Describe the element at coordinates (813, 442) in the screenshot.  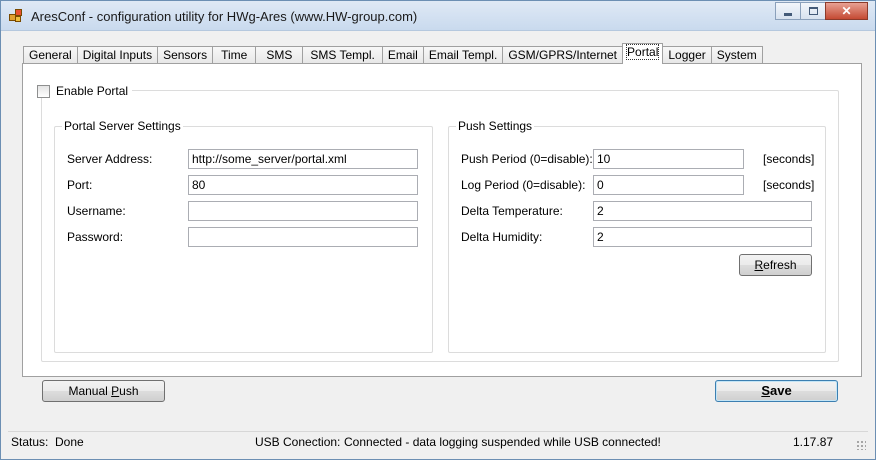
I see `version-label: 1.17.87` at that location.